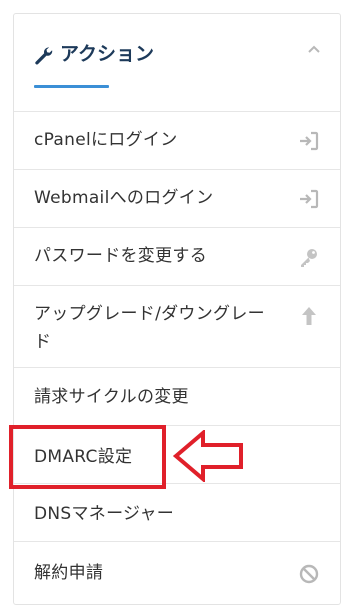 The width and height of the screenshot is (355, 608). What do you see at coordinates (309, 258) in the screenshot?
I see `key-icon` at bounding box center [309, 258].